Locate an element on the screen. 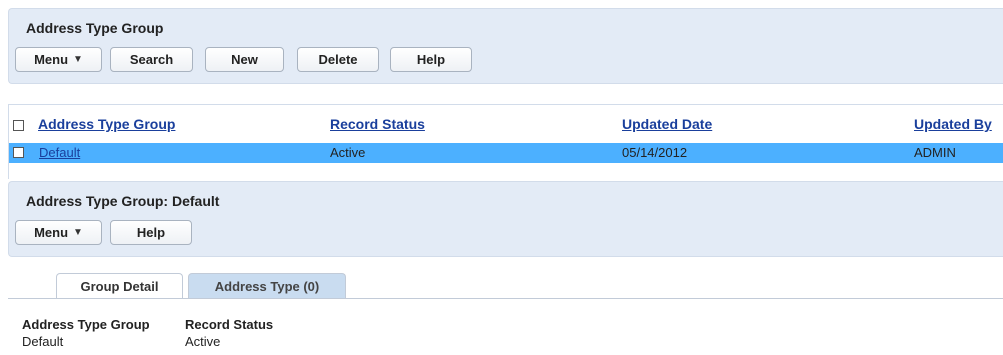 Image resolution: width=1003 pixels, height=355 pixels. field-value-record-status: Active is located at coordinates (203, 341).